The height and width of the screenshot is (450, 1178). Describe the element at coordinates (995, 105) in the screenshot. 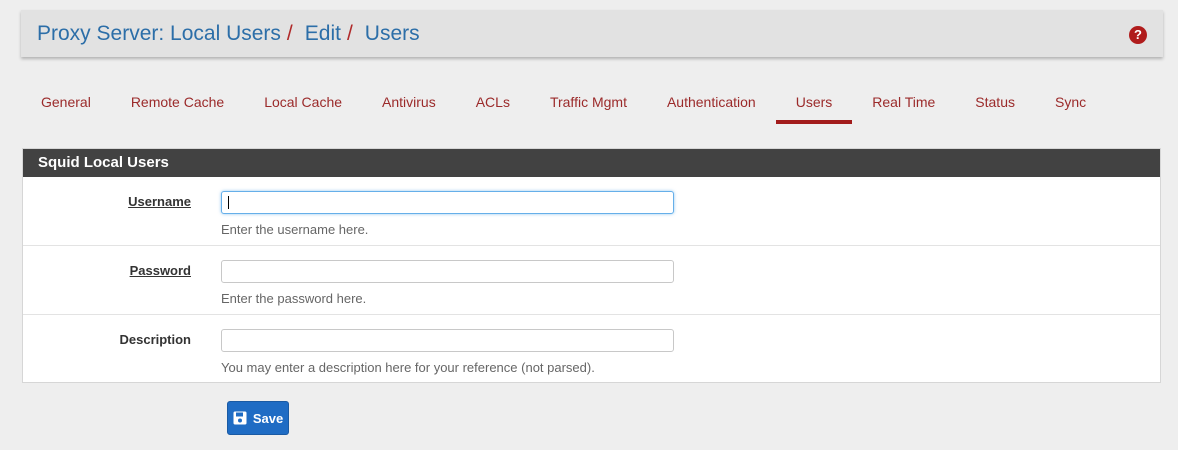

I see `tab-status: Status` at that location.